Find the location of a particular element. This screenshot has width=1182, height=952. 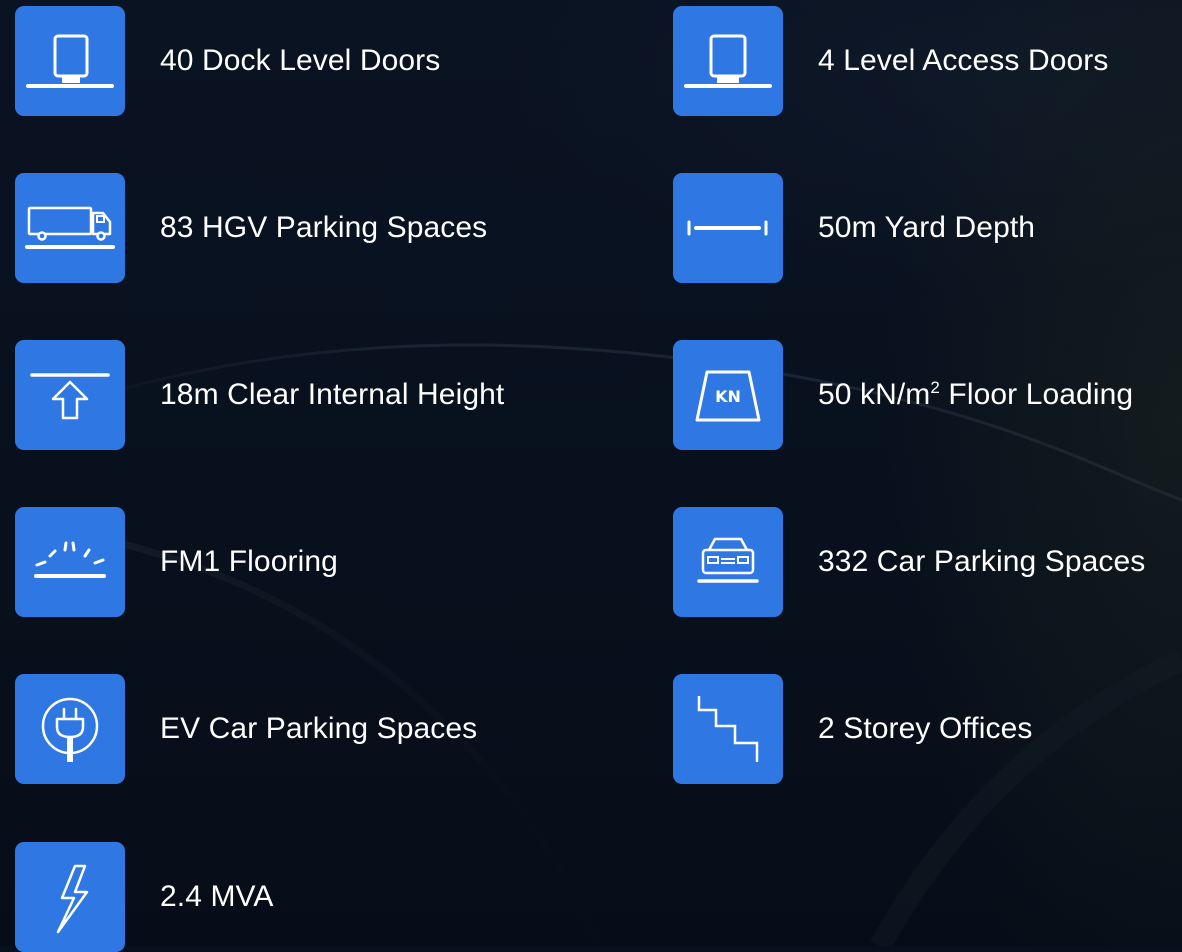

kn-weight-icon: KN is located at coordinates (728, 396).